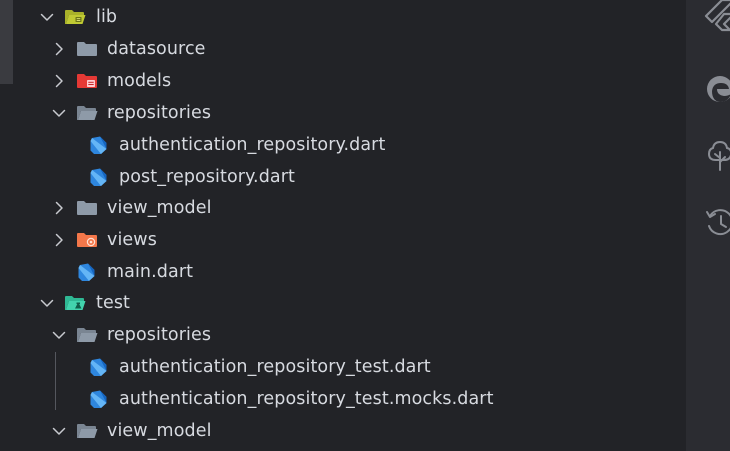  Describe the element at coordinates (717, 223) in the screenshot. I see `history-icon` at that location.